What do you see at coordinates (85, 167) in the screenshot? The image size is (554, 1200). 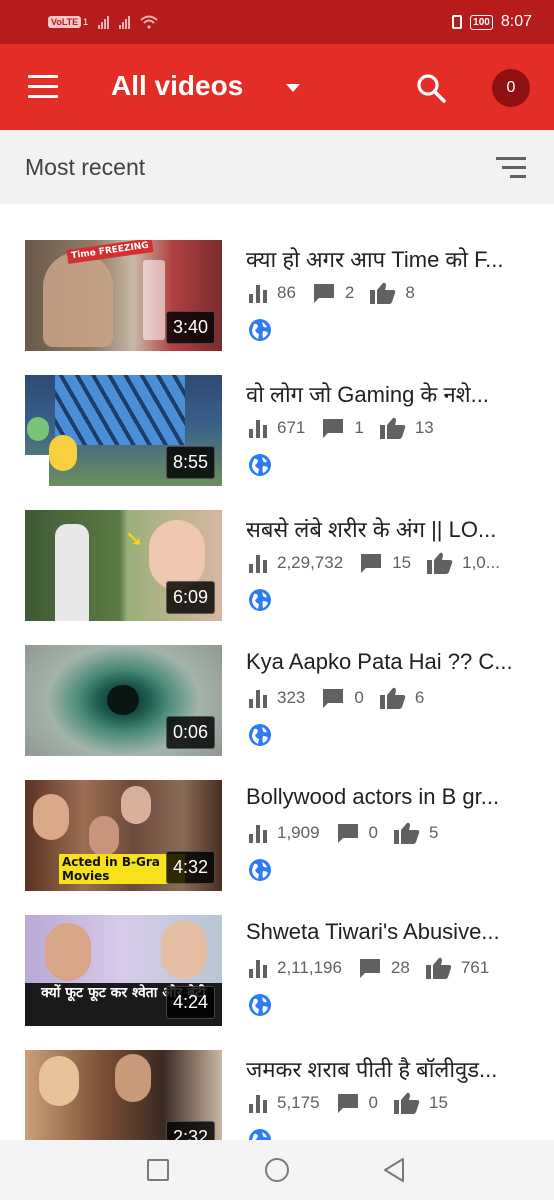 I see `sort-label: Most recent` at bounding box center [85, 167].